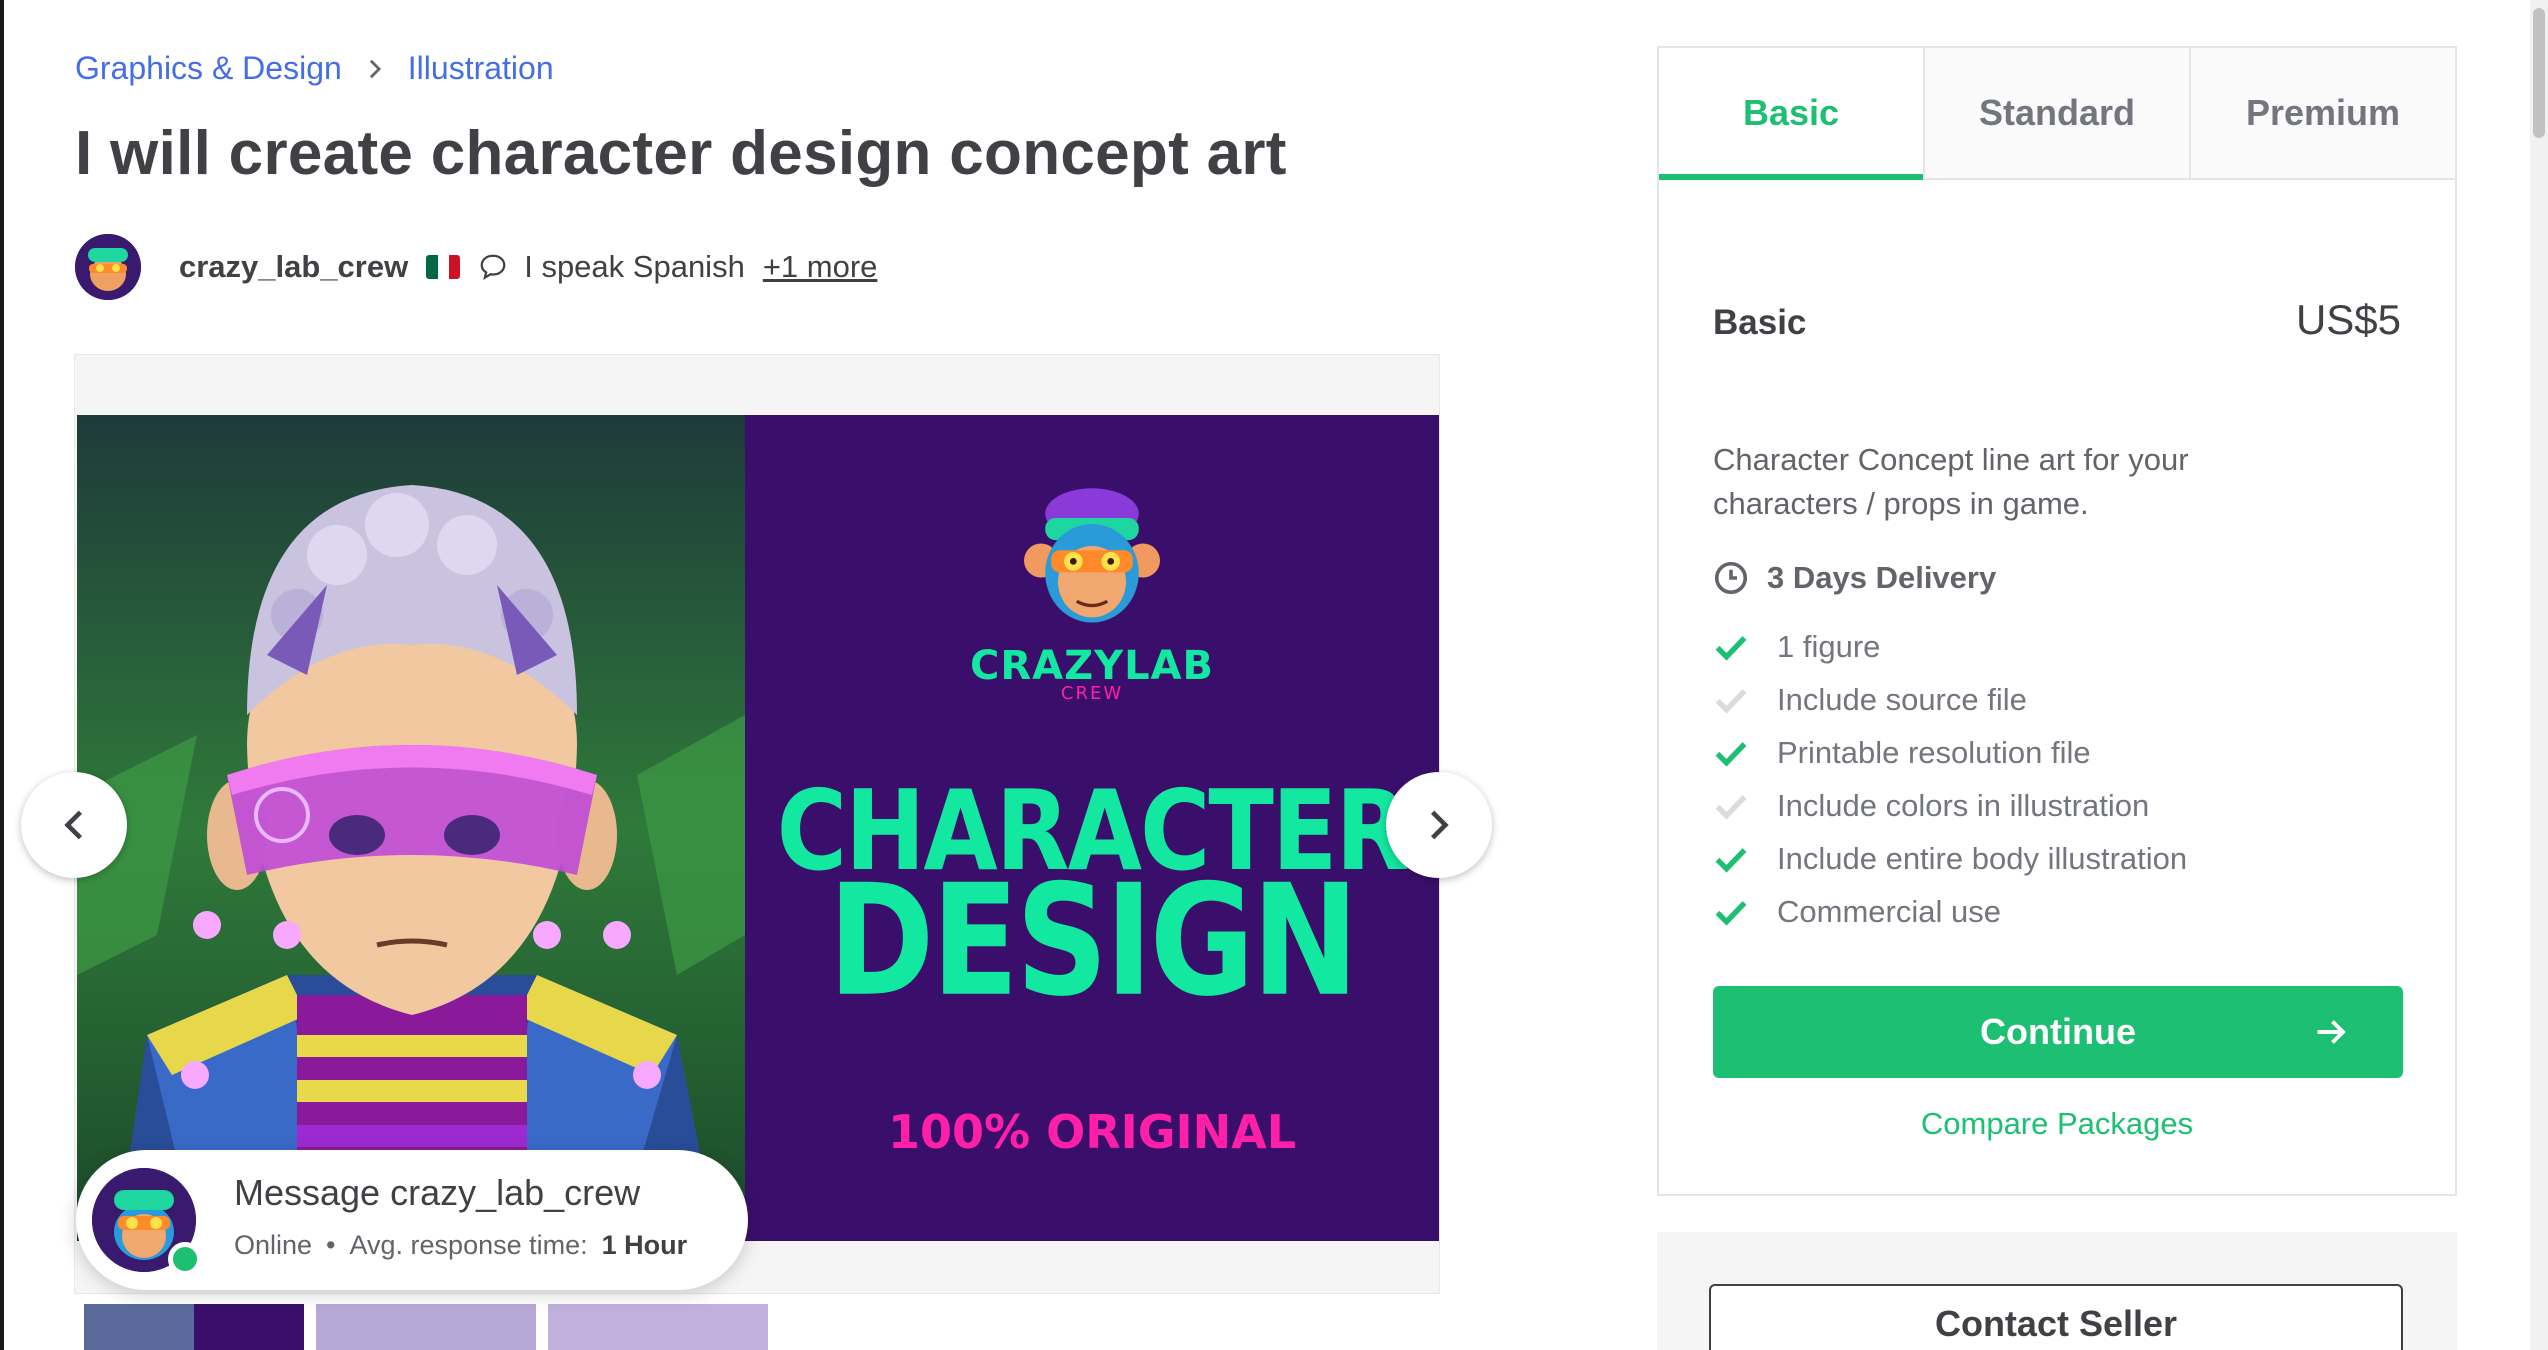  I want to click on delivery-label: 3 Days Delivery, so click(1882, 577).